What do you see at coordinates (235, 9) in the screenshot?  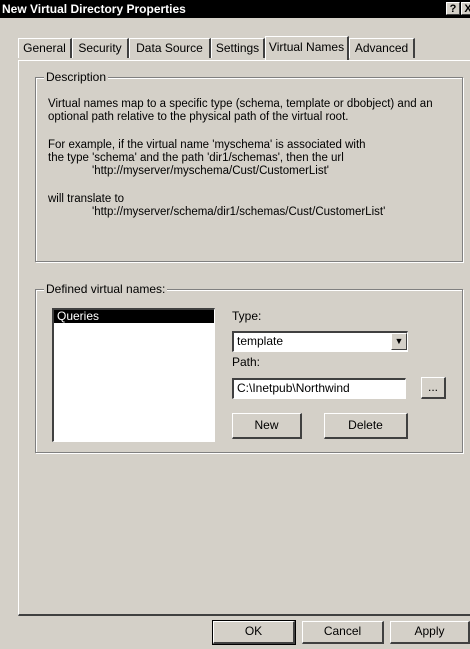 I see `title-bar: New Virtual Directory Properties ? X` at bounding box center [235, 9].